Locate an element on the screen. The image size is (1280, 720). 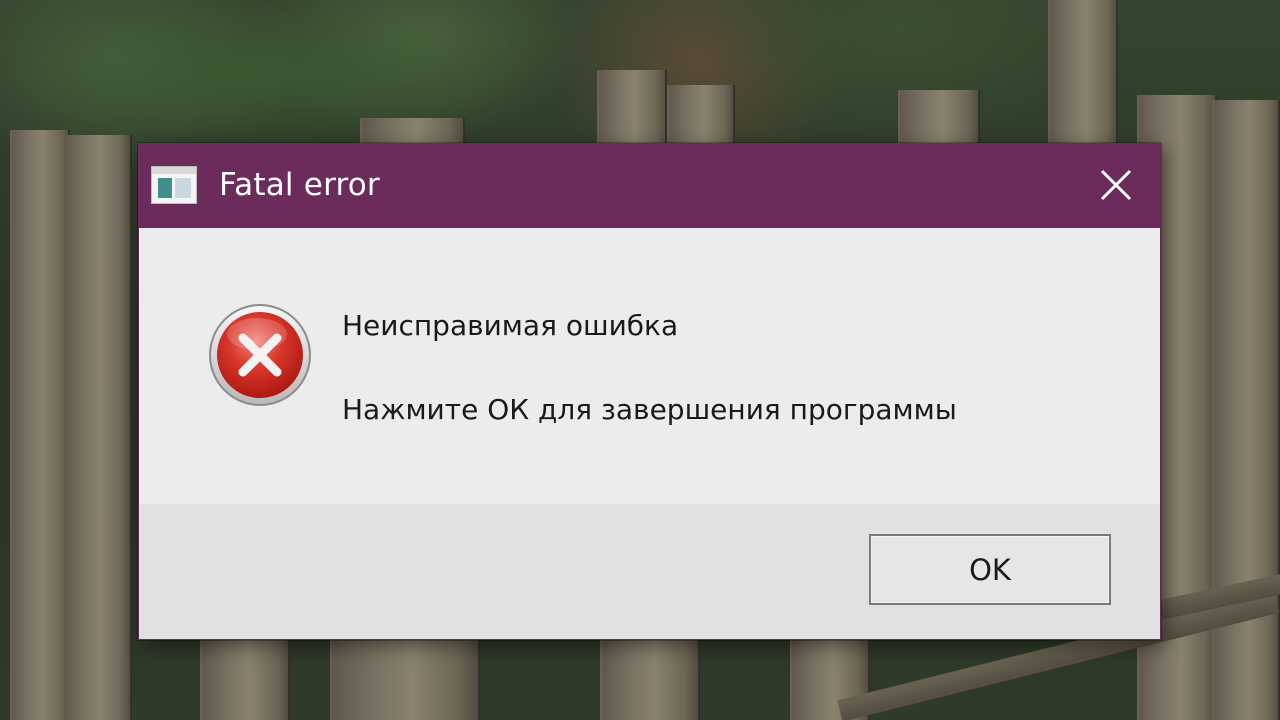
title-bar: Fatal error is located at coordinates (649, 186).